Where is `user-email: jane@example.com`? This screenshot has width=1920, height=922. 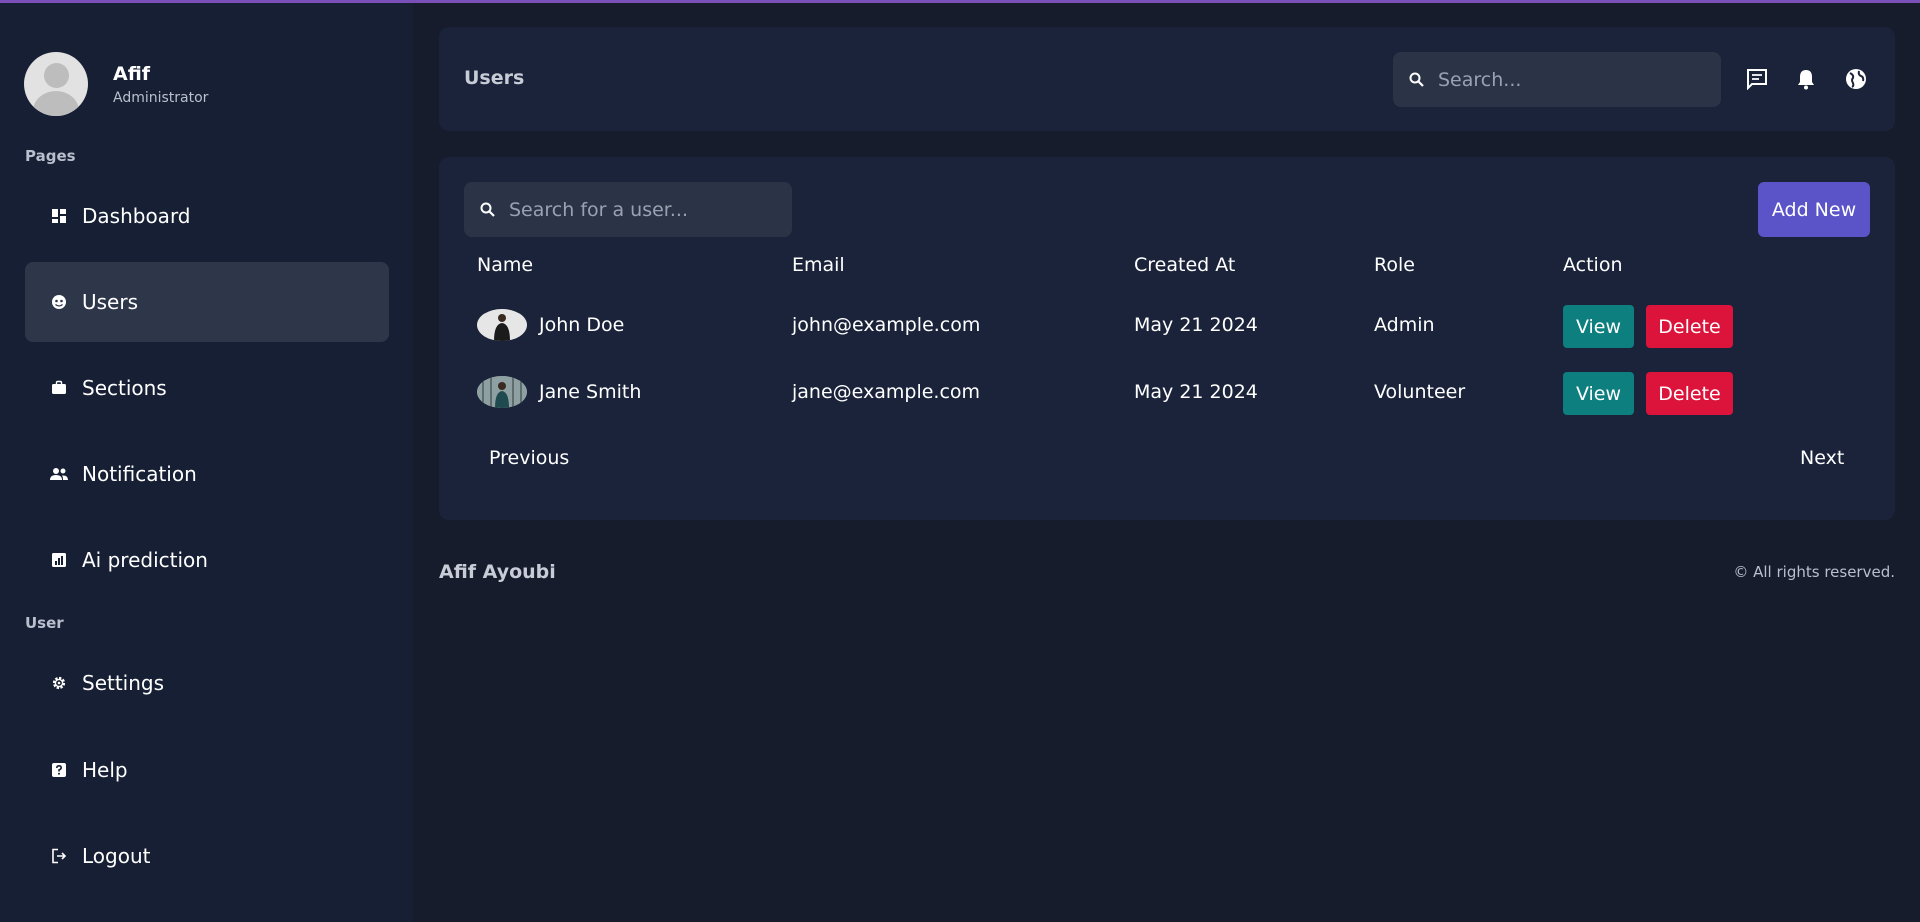 user-email: jane@example.com is located at coordinates (886, 392).